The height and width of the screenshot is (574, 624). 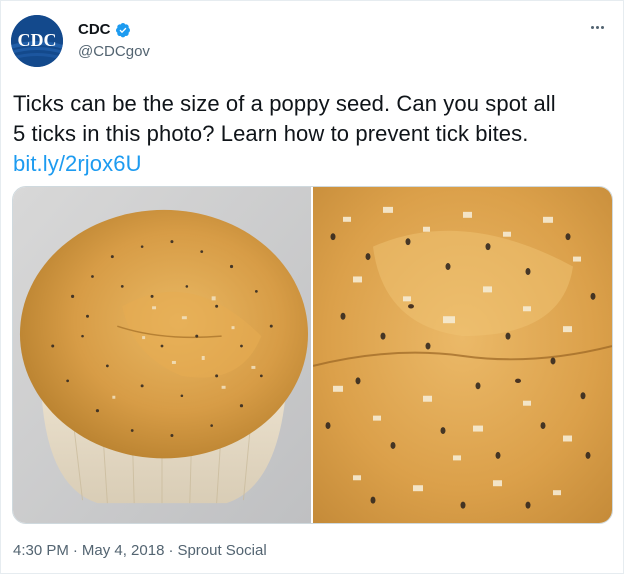 What do you see at coordinates (123, 550) in the screenshot?
I see `tweet-date: May 4, 2018` at bounding box center [123, 550].